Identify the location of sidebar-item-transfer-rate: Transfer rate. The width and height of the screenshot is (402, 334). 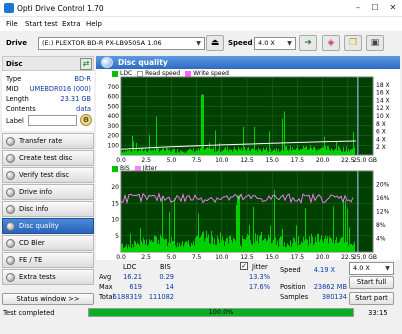
(48, 141).